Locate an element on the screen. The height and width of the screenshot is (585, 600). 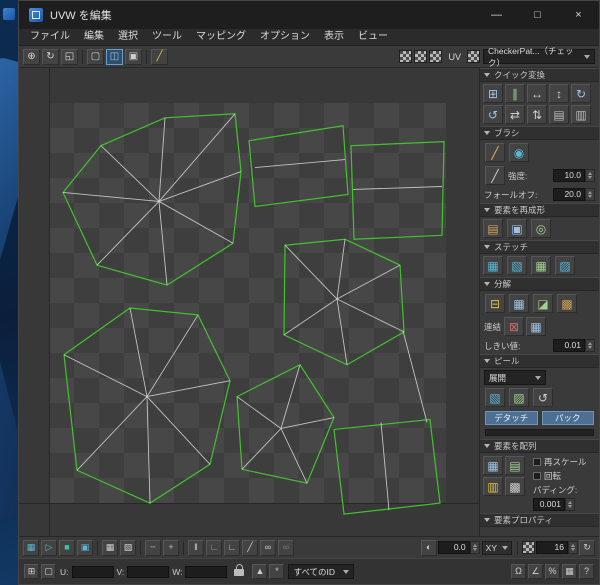
freeze-icon: * is located at coordinates (277, 571).